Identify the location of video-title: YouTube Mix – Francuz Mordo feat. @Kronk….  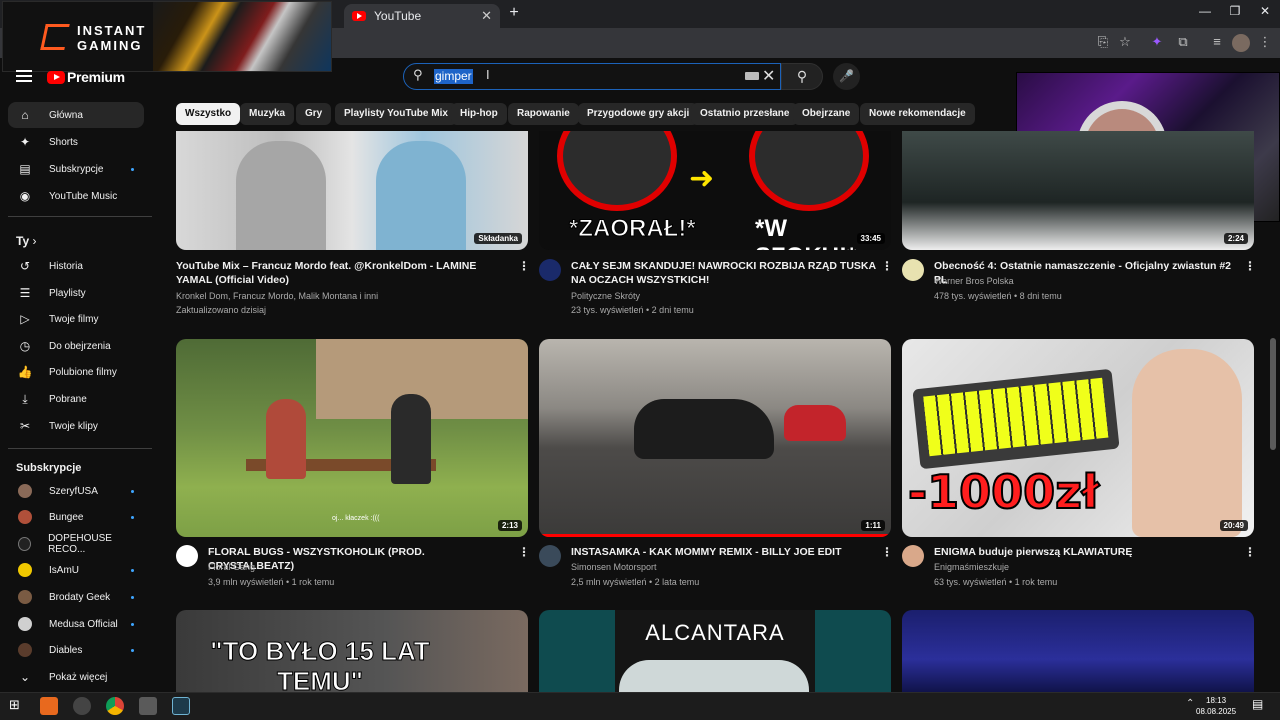
(341, 273).